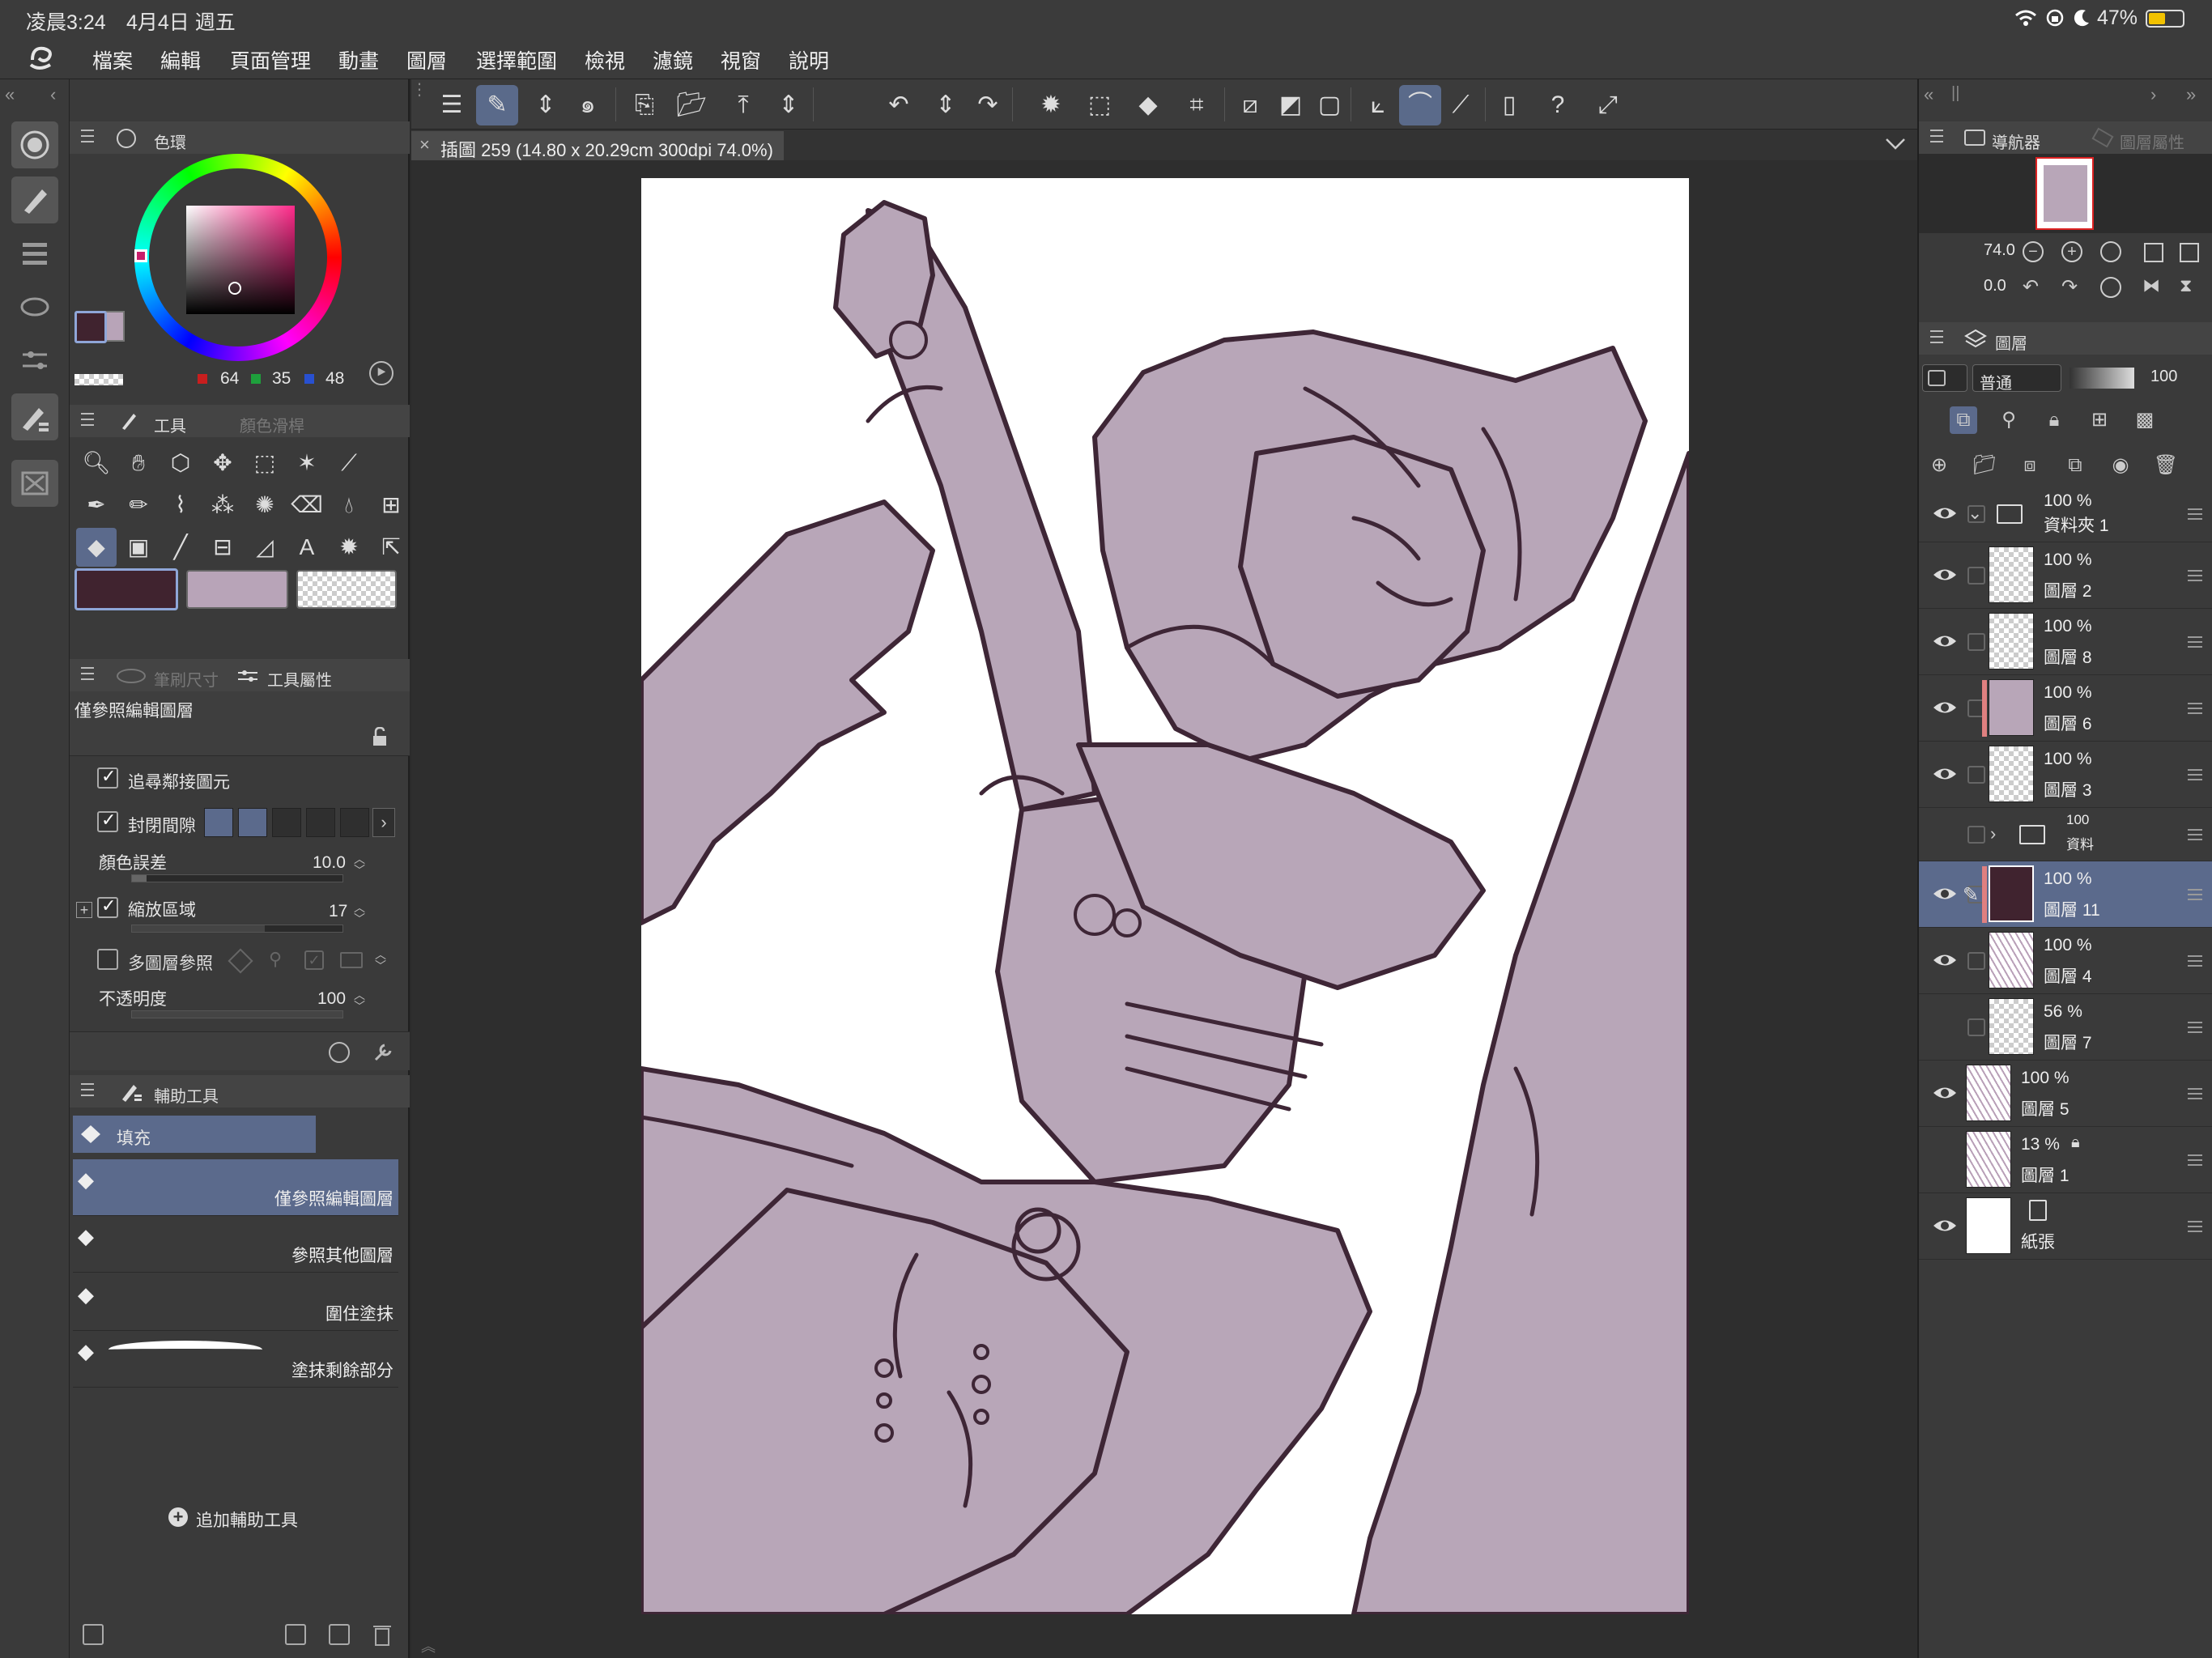  What do you see at coordinates (138, 547) in the screenshot?
I see `gradient-tool-icon: ▣` at bounding box center [138, 547].